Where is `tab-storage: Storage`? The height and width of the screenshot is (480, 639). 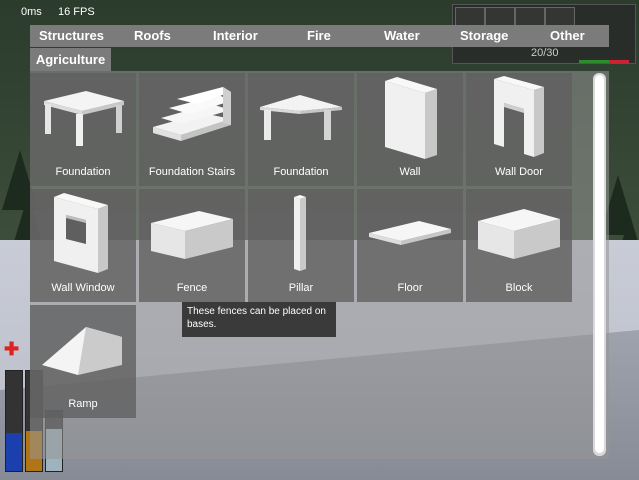
tab-storage: Storage is located at coordinates (484, 36).